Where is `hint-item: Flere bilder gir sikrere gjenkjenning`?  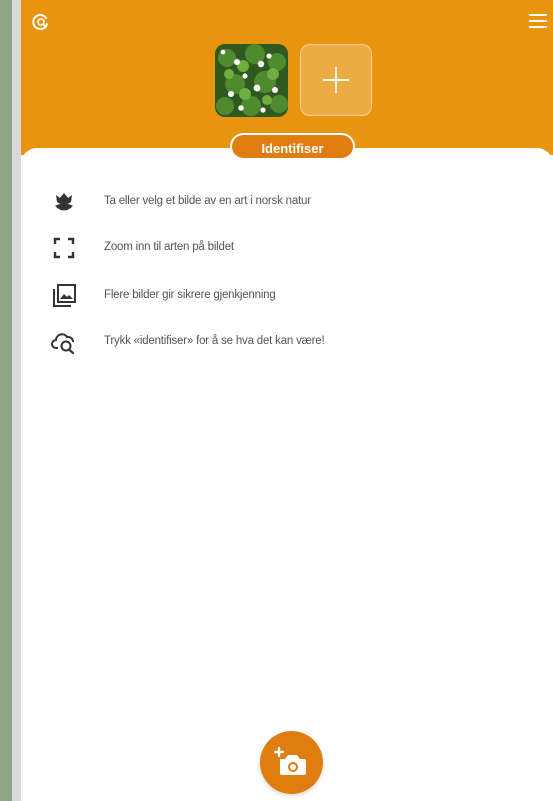 hint-item: Flere bilder gir sikrere gjenkjenning is located at coordinates (291, 297).